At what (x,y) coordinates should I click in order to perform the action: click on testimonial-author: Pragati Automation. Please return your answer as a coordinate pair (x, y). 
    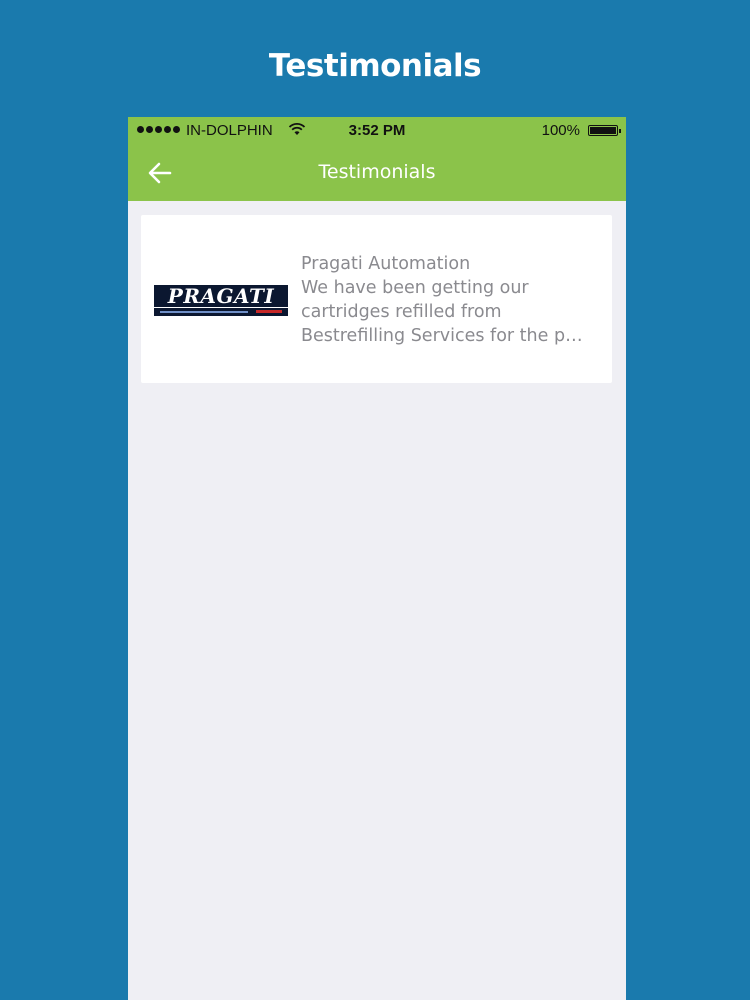
    Looking at the image, I should click on (386, 264).